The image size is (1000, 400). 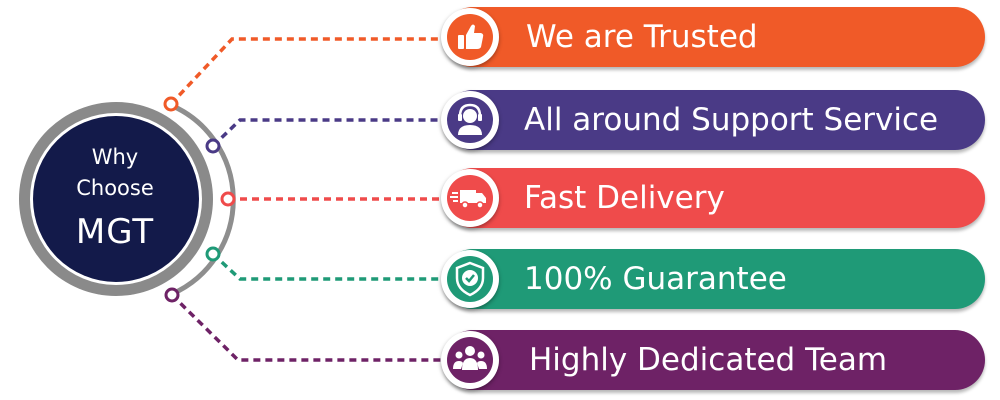 What do you see at coordinates (708, 360) in the screenshot?
I see `pill-label: Highly Dedicated Team` at bounding box center [708, 360].